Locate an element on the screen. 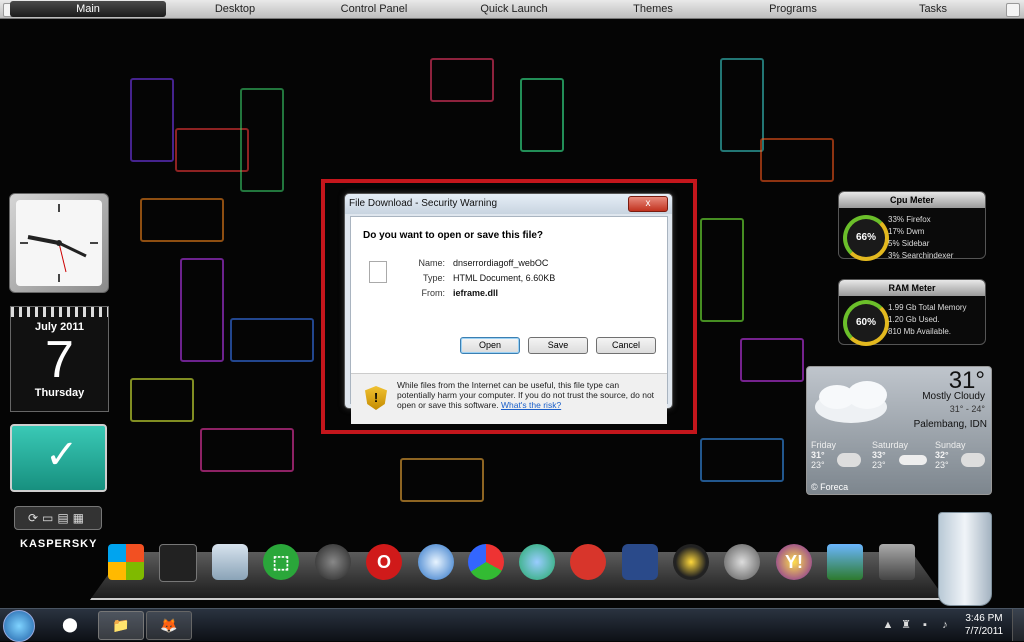 The height and width of the screenshot is (642, 1024). time-text: 3:46 PM is located at coordinates (984, 618).